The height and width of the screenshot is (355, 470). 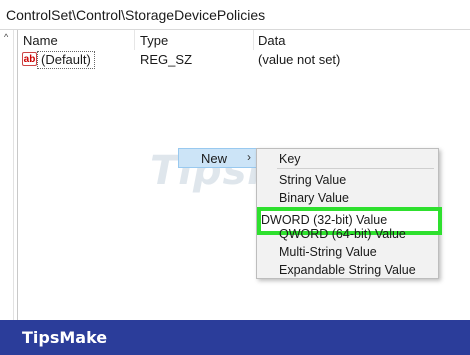 I want to click on submenu-separator, so click(x=355, y=168).